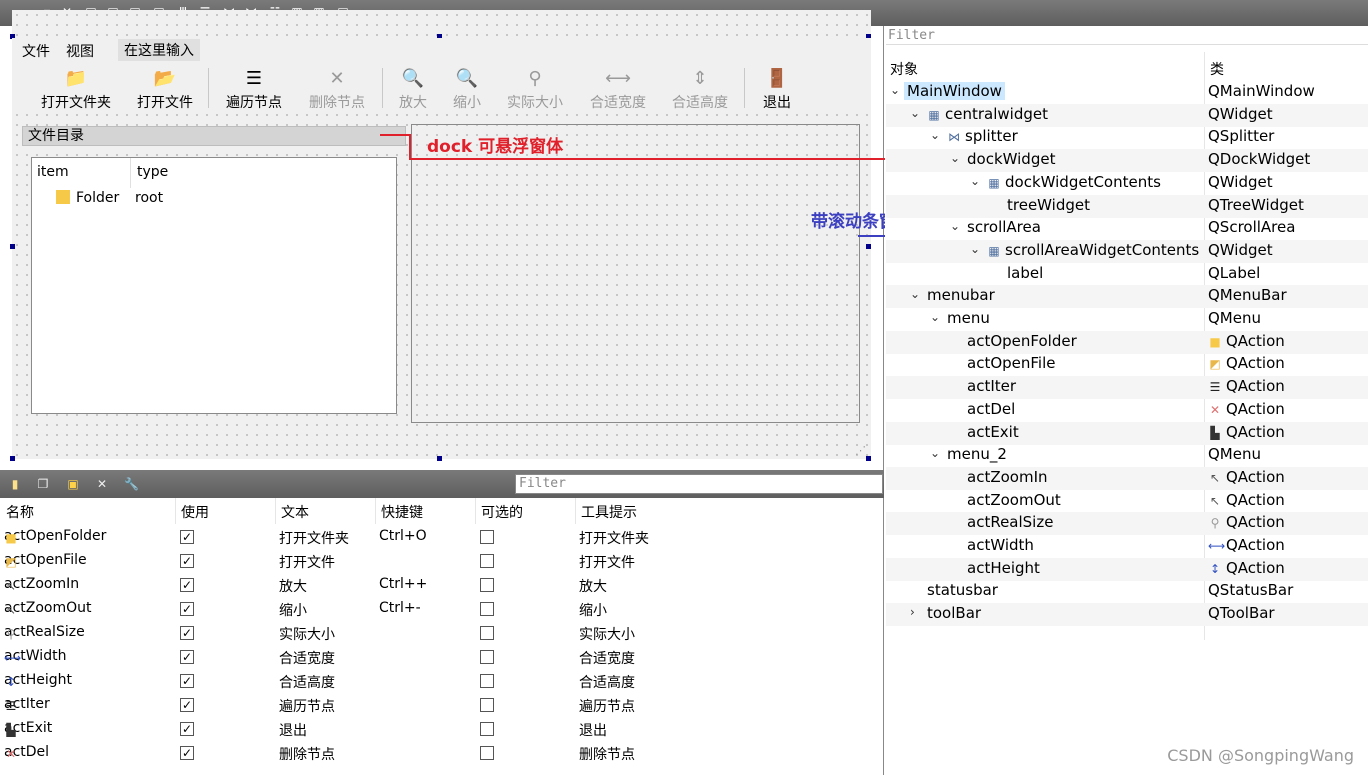 The image size is (1368, 775). I want to click on tree-header-item: item, so click(53, 172).